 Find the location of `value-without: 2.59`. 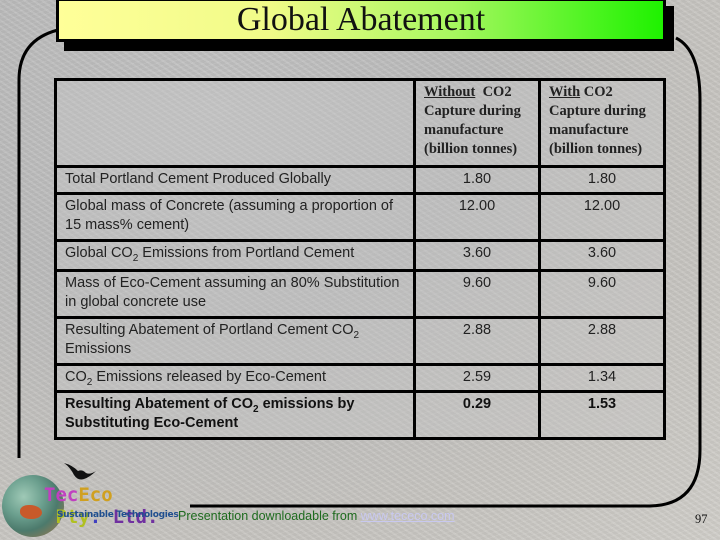

value-without: 2.59 is located at coordinates (477, 378).